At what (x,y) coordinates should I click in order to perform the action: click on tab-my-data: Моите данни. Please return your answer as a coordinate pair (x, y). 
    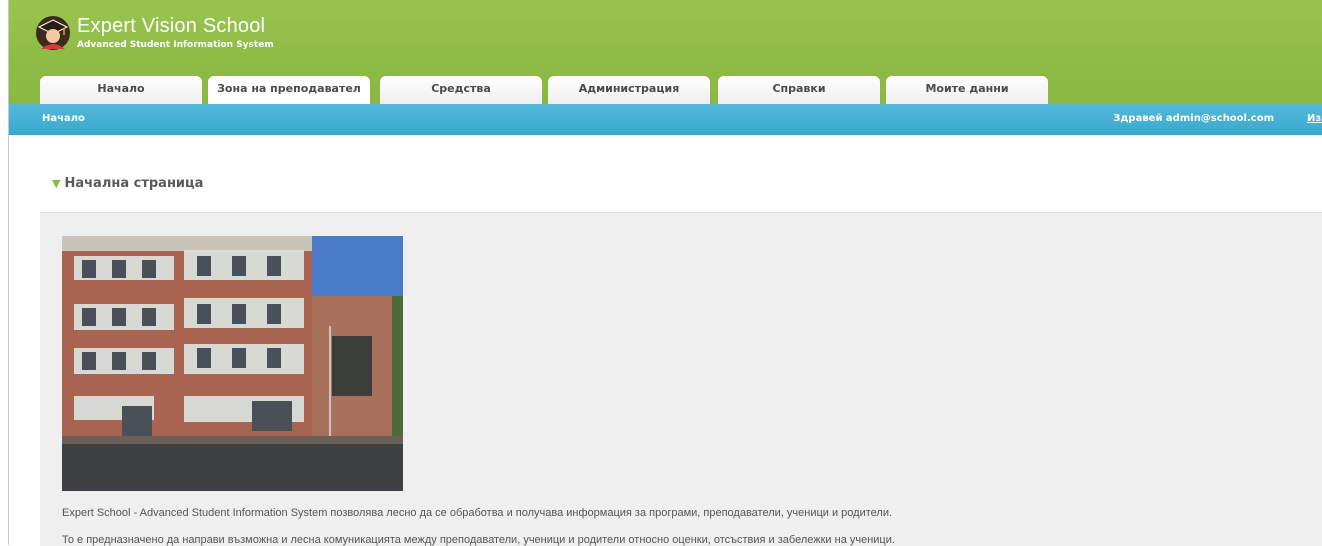
    Looking at the image, I should click on (967, 90).